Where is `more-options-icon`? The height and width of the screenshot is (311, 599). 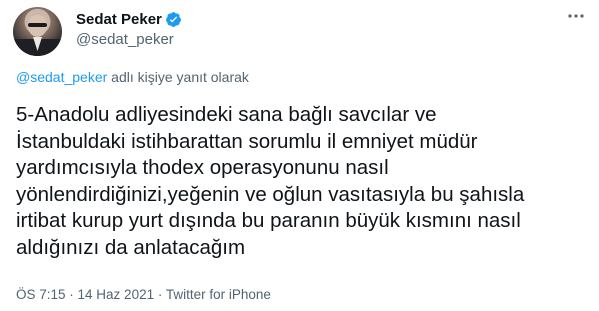
more-options-icon is located at coordinates (576, 16).